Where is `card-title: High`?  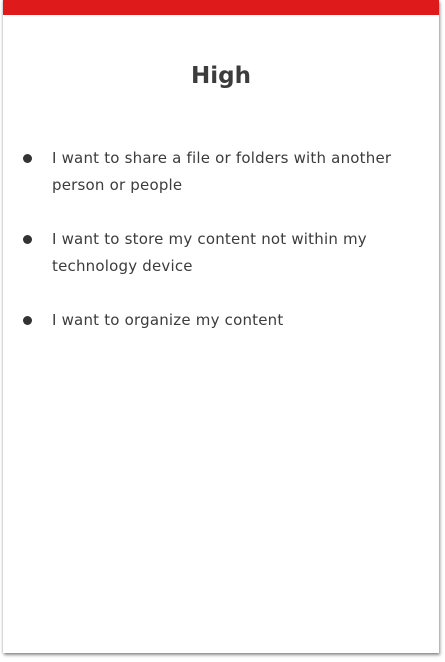
card-title: High is located at coordinates (221, 76).